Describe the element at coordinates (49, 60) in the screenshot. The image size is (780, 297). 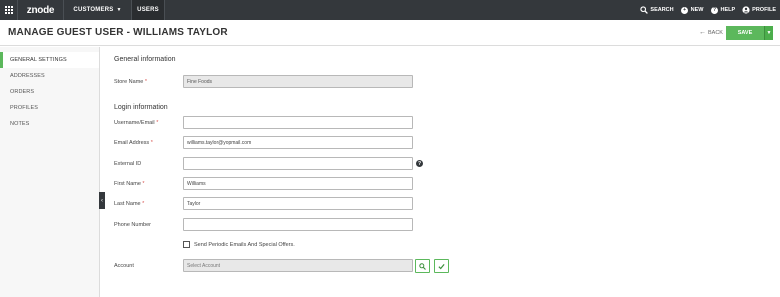
I see `sidebar-item-general-settings: GENERAL SETTINGS` at that location.